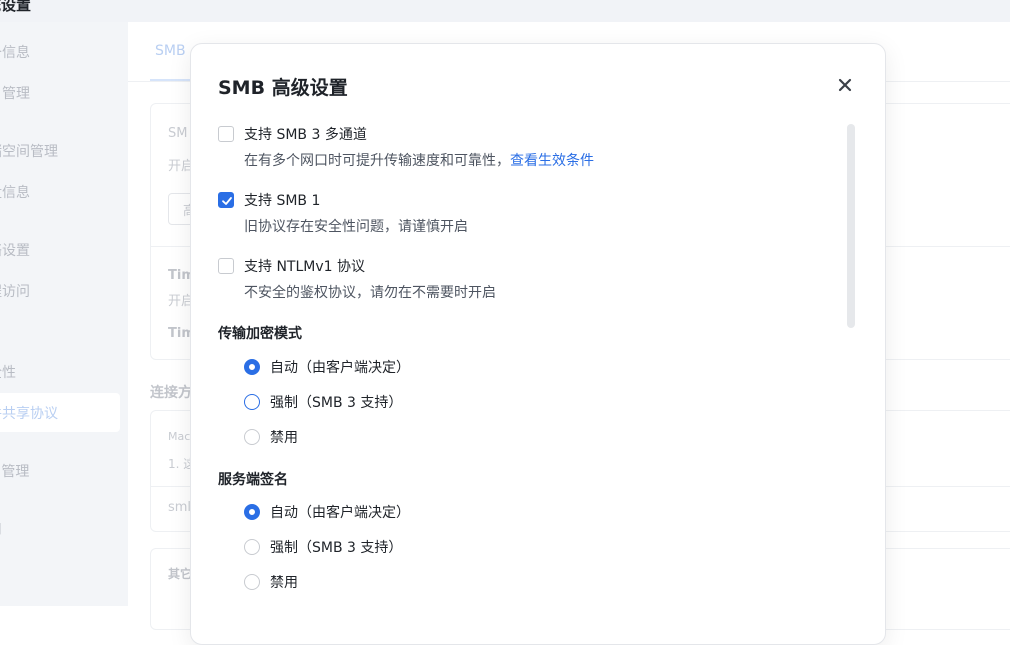  I want to click on sidebar-item-ups-management: S 管理, so click(14, 471).